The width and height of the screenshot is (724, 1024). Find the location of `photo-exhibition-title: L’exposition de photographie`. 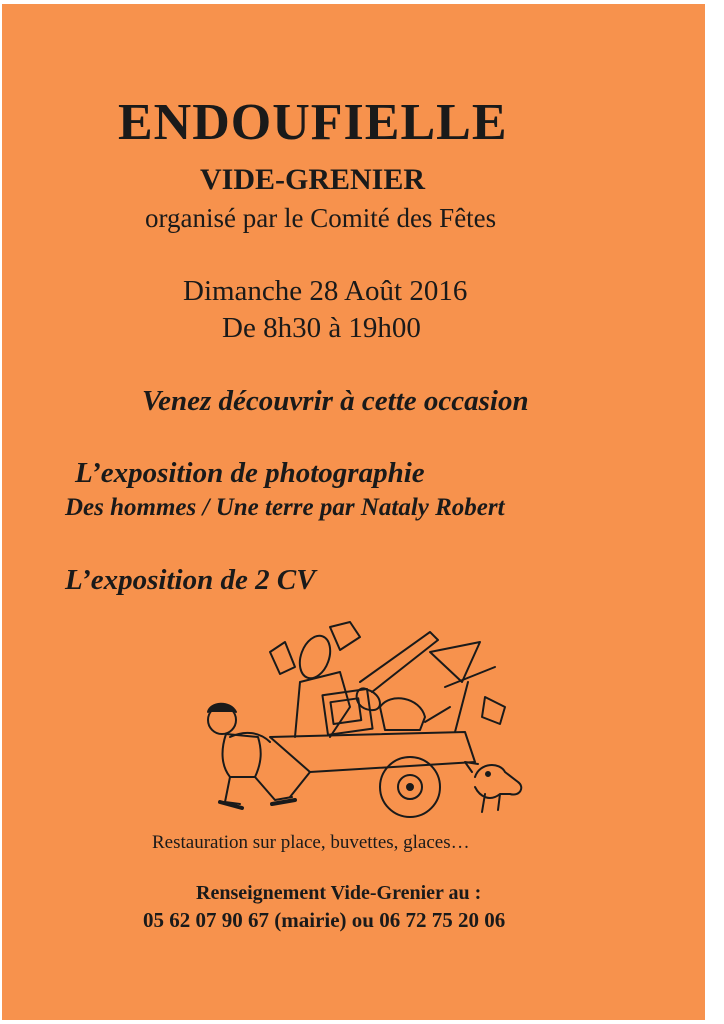

photo-exhibition-title: L’exposition de photographie is located at coordinates (250, 473).